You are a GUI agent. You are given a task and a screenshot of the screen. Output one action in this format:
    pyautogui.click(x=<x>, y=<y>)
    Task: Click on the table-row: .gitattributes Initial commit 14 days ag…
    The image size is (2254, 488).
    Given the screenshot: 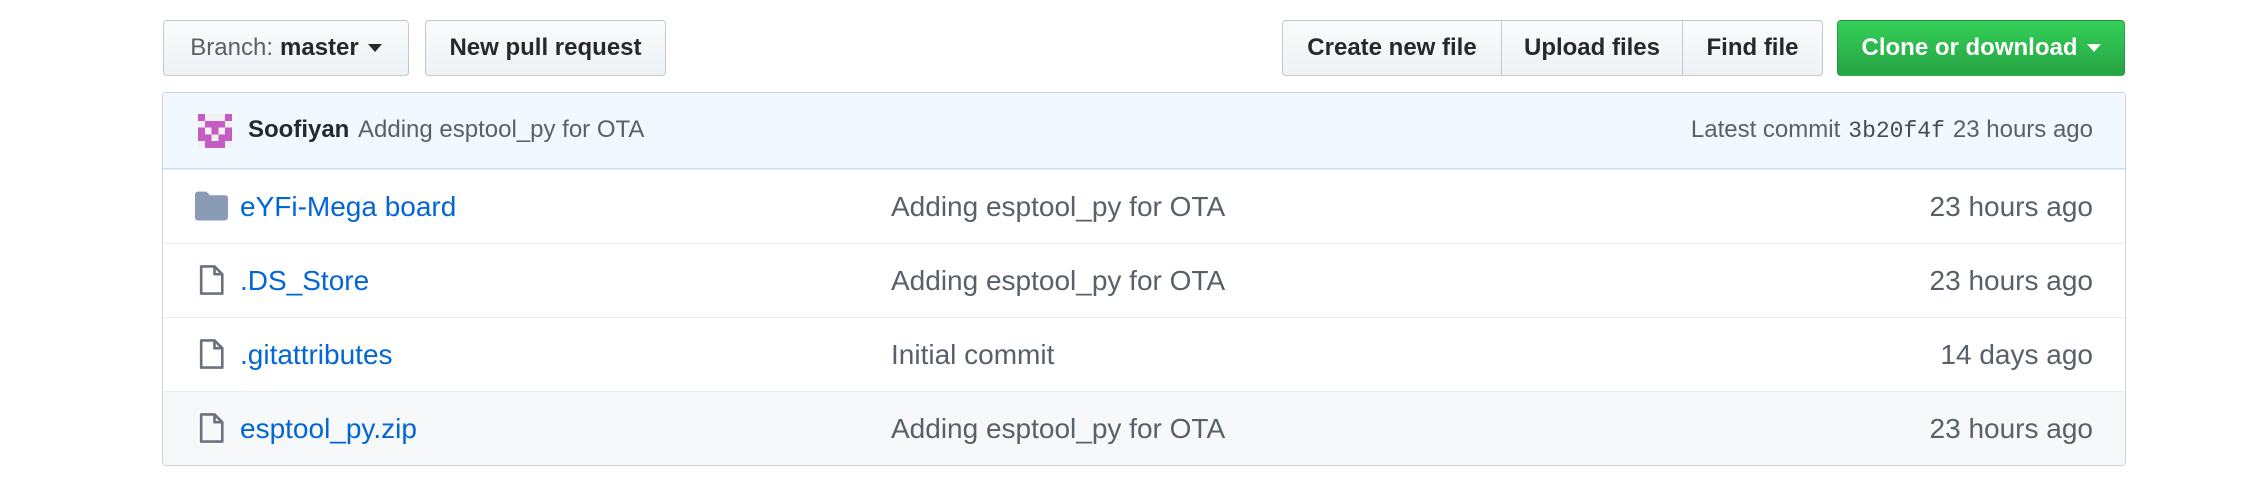 What is the action you would take?
    pyautogui.click(x=1144, y=354)
    